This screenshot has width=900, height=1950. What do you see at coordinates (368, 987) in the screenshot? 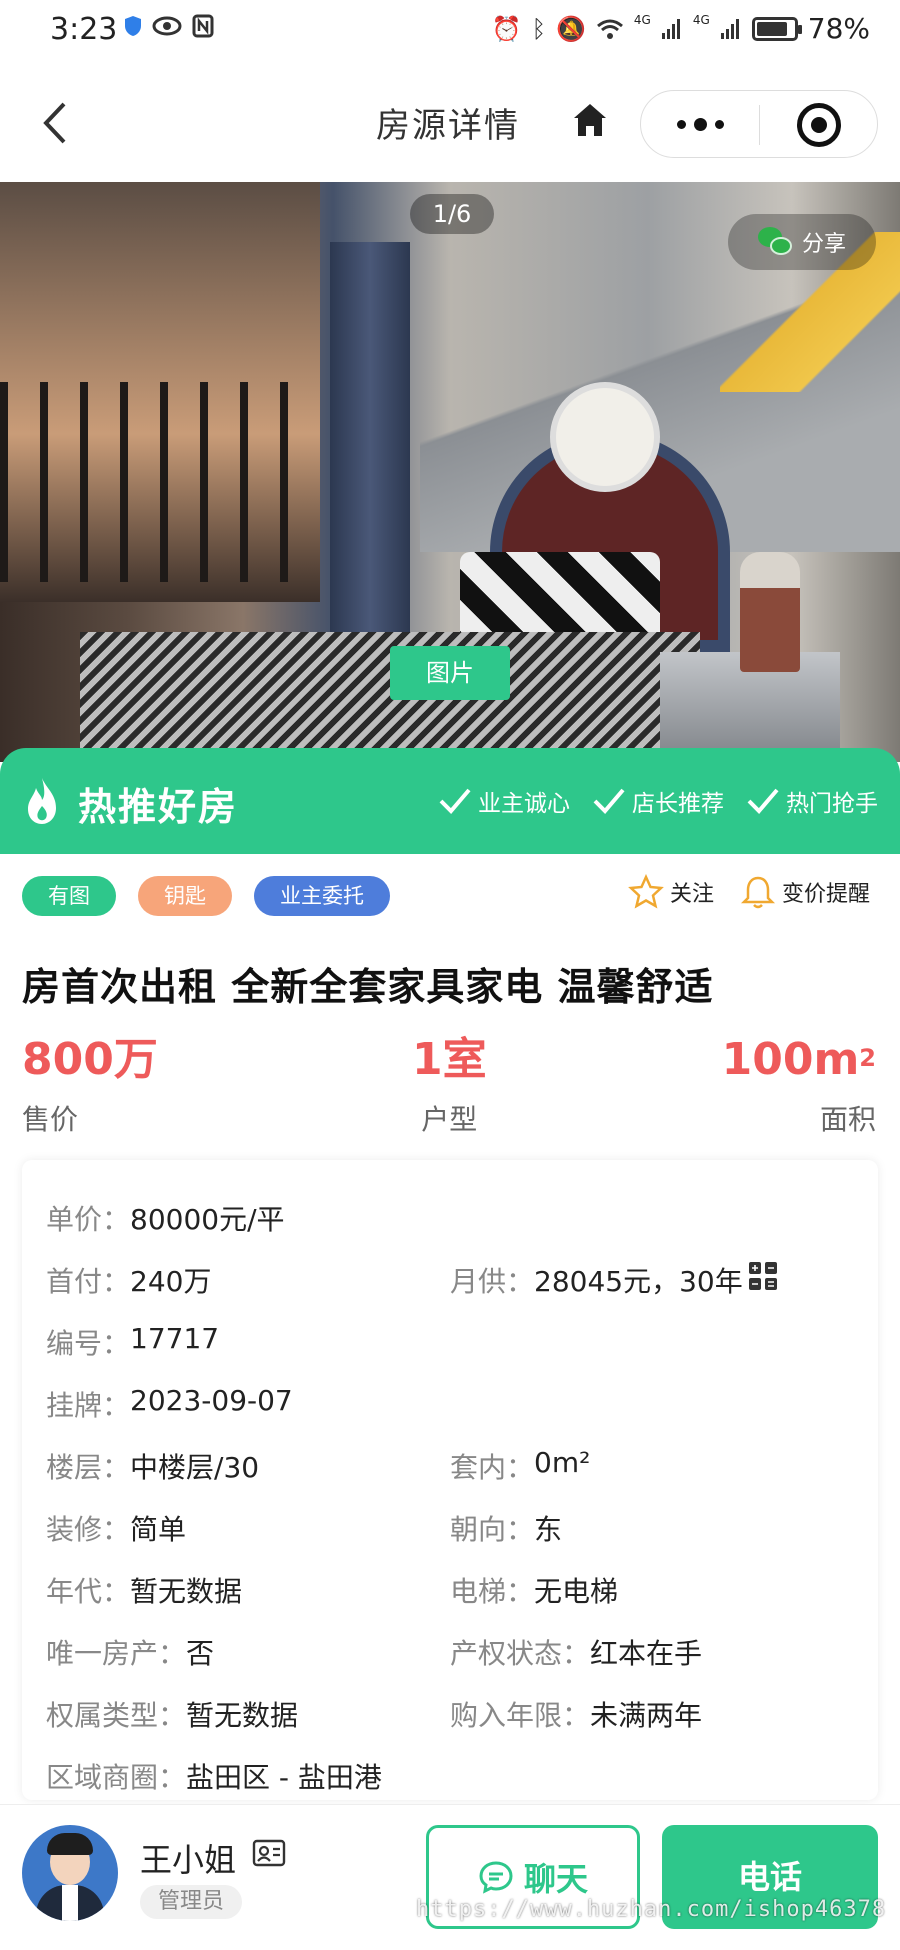
I see `listing-title: 房首次出租 全新全套家具家电 温馨舒适` at bounding box center [368, 987].